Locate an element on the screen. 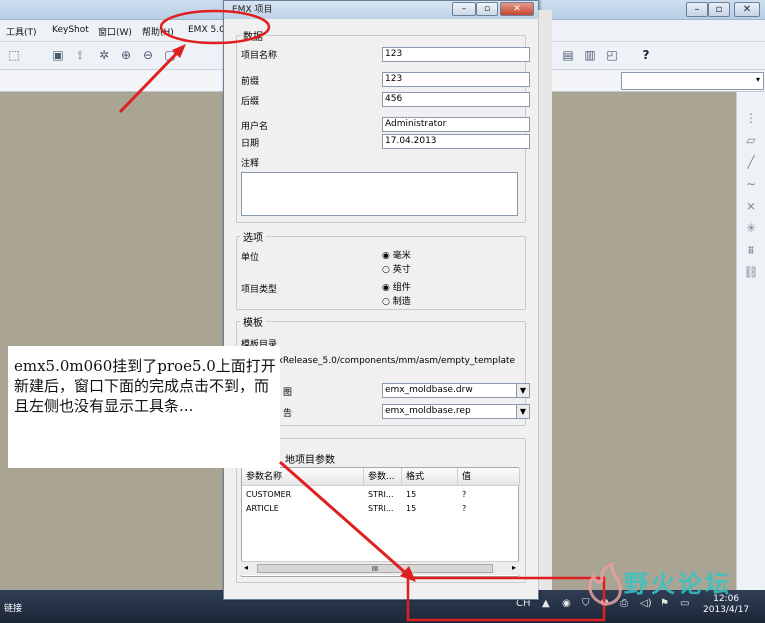  datum-curve-icon: ∼ is located at coordinates (751, 184).